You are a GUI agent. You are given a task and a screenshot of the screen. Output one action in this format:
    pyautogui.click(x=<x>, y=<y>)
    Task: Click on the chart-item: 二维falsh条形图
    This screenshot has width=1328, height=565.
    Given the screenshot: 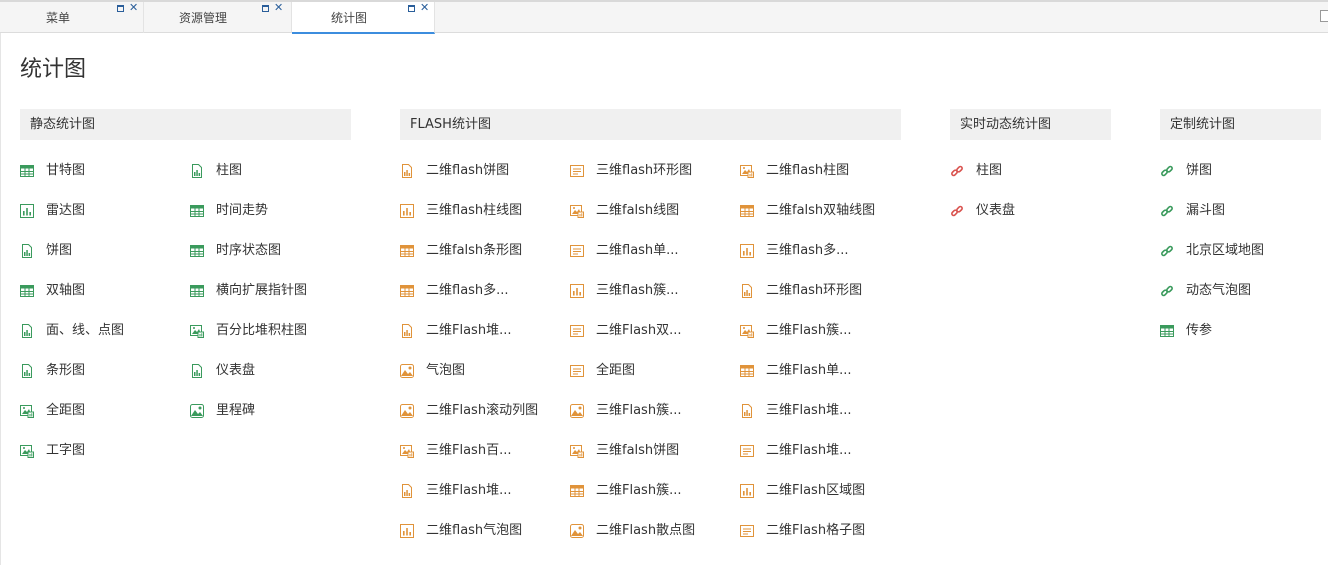 What is the action you would take?
    pyautogui.click(x=485, y=251)
    